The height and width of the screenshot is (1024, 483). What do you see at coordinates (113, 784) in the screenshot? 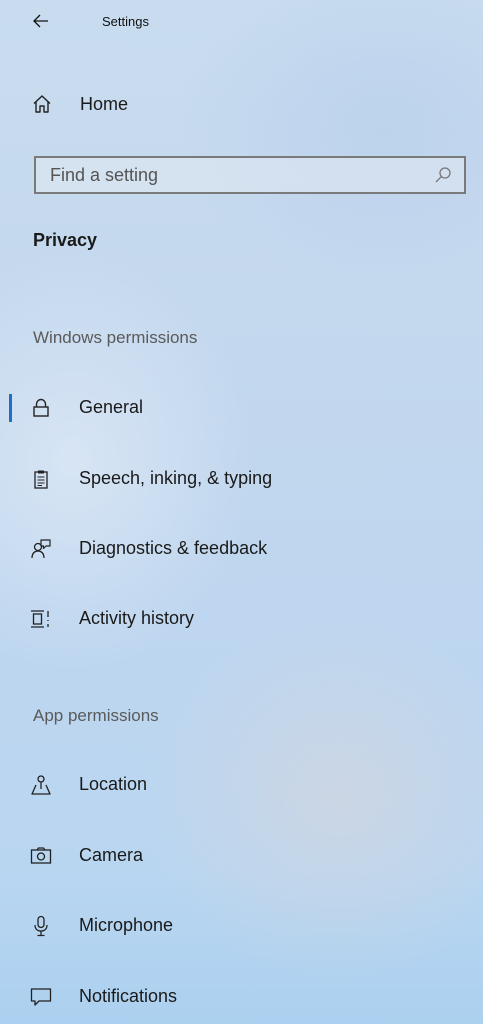
I see `nav-item-label: Location` at bounding box center [113, 784].